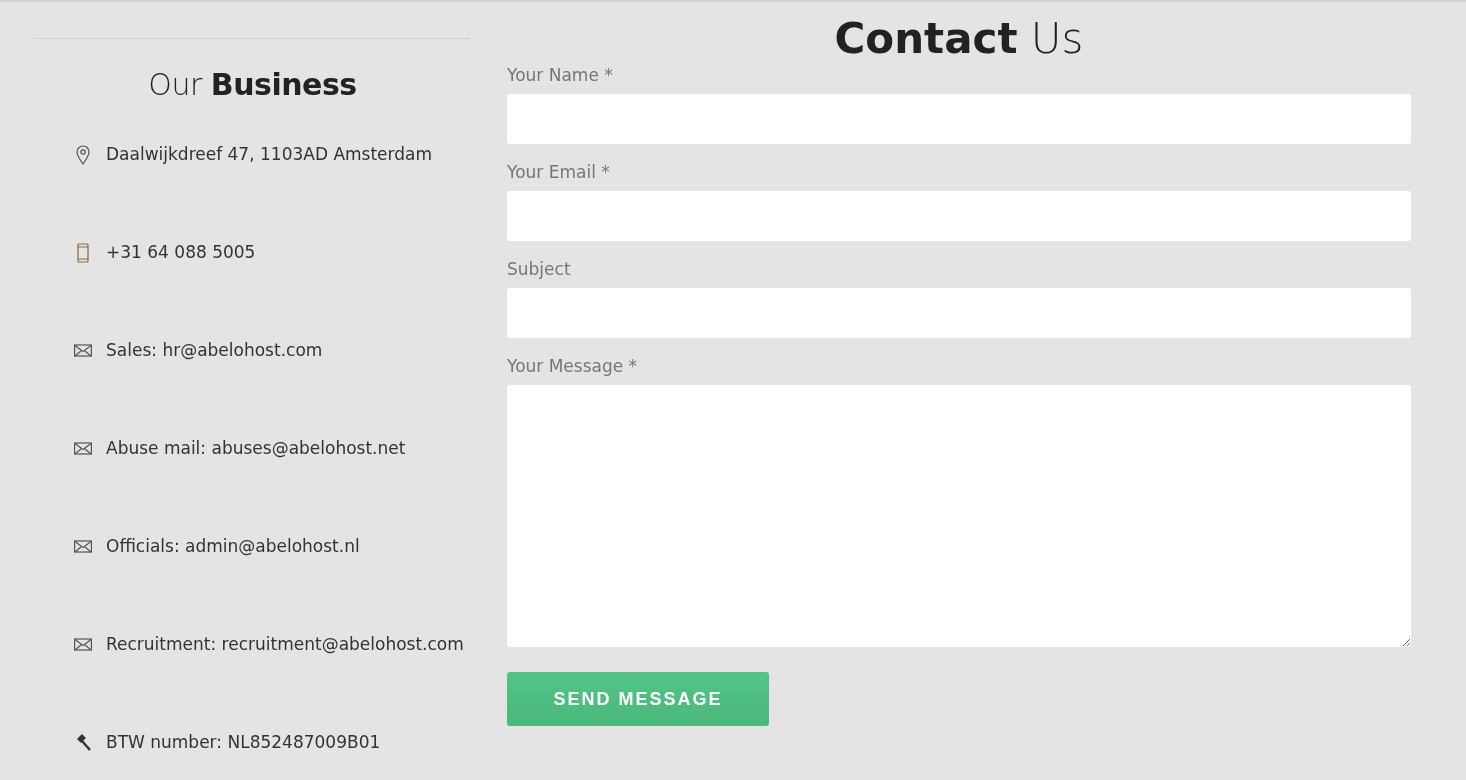 The width and height of the screenshot is (1466, 780). Describe the element at coordinates (233, 546) in the screenshot. I see `contact-detail: Officials: admin@abelohost.nl` at that location.